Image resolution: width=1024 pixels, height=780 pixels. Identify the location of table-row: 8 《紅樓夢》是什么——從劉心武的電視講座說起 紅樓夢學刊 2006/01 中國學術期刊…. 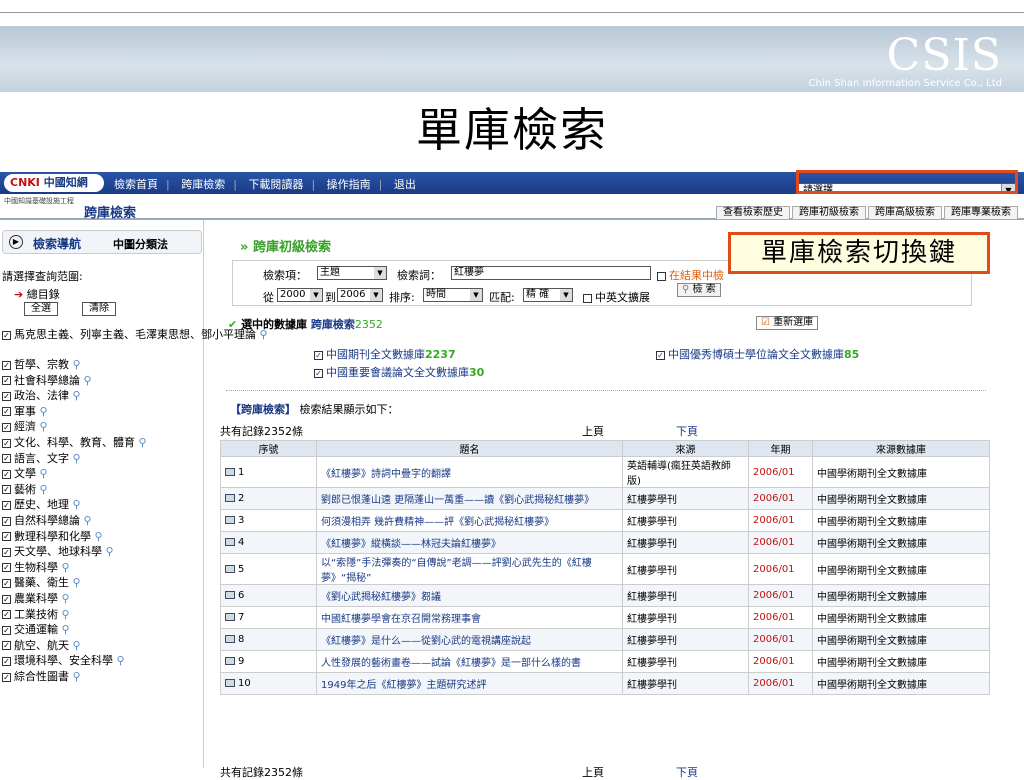
(605, 639).